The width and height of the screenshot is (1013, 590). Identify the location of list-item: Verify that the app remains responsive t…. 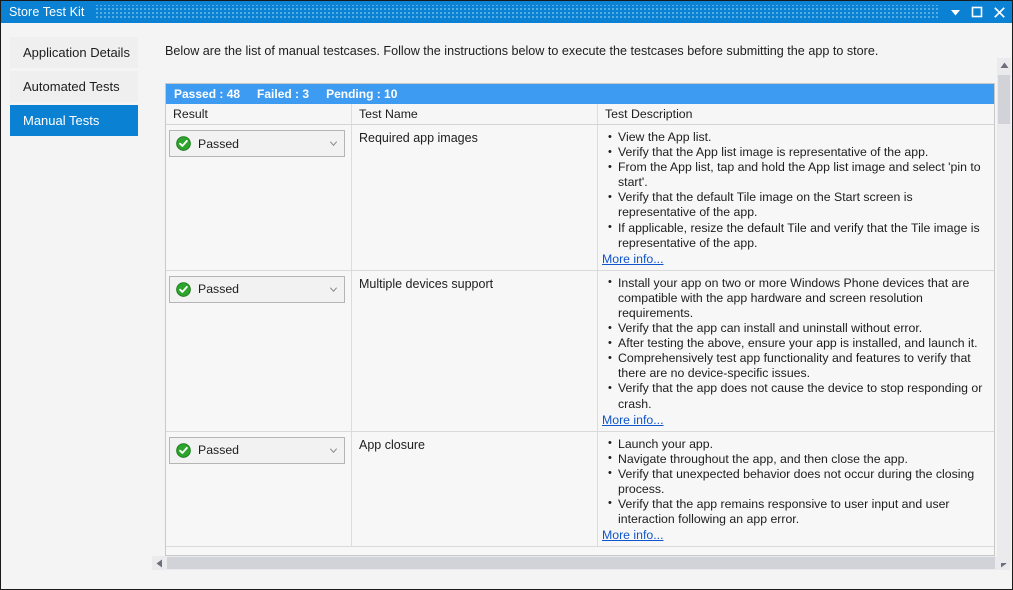
(797, 511).